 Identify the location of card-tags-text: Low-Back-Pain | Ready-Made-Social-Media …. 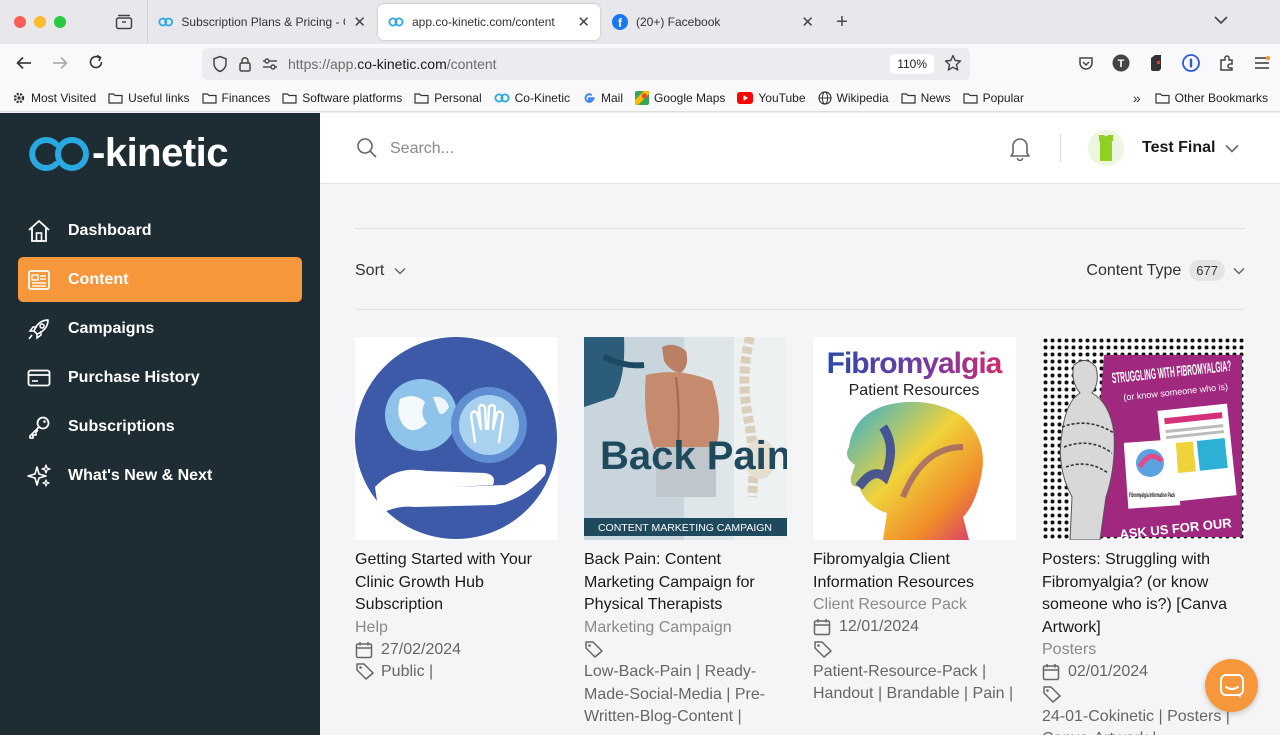
(674, 694).